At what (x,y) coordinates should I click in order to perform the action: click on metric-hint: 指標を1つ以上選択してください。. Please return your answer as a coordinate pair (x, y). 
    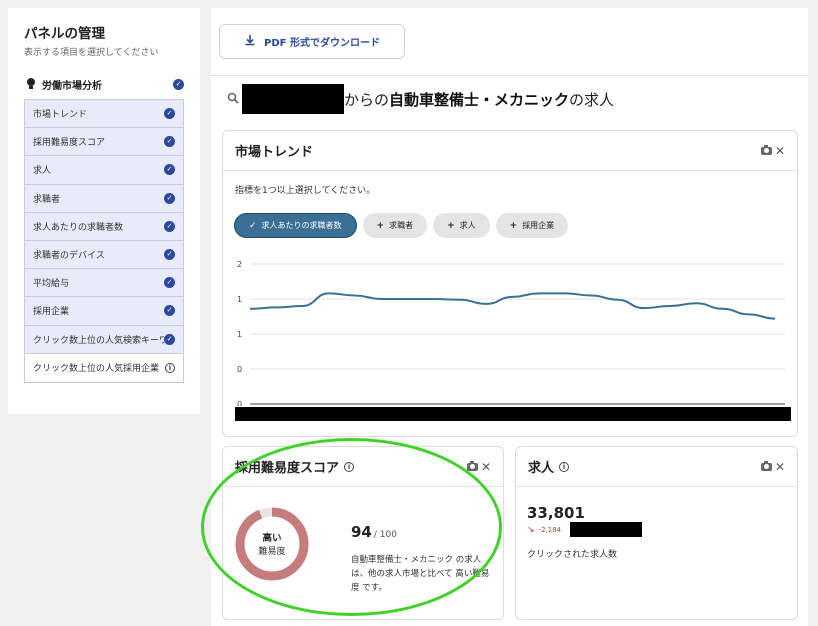
    Looking at the image, I should click on (305, 191).